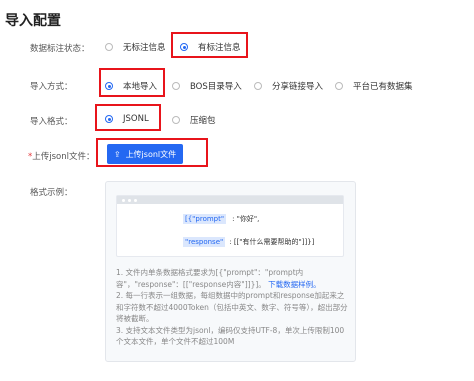 The height and width of the screenshot is (381, 474). I want to click on format-example-label: 格式示例：, so click(51, 193).